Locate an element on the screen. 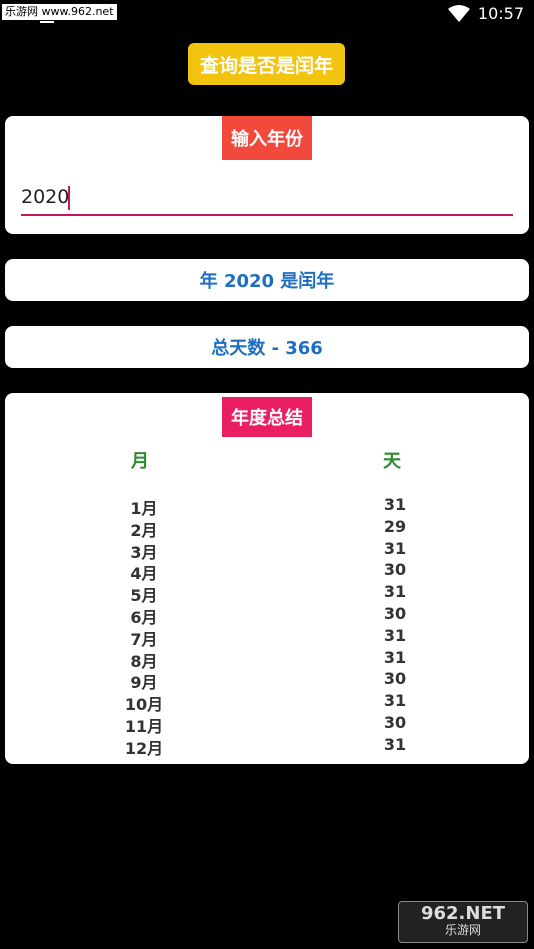  month-cell: 9月 is located at coordinates (144, 683).